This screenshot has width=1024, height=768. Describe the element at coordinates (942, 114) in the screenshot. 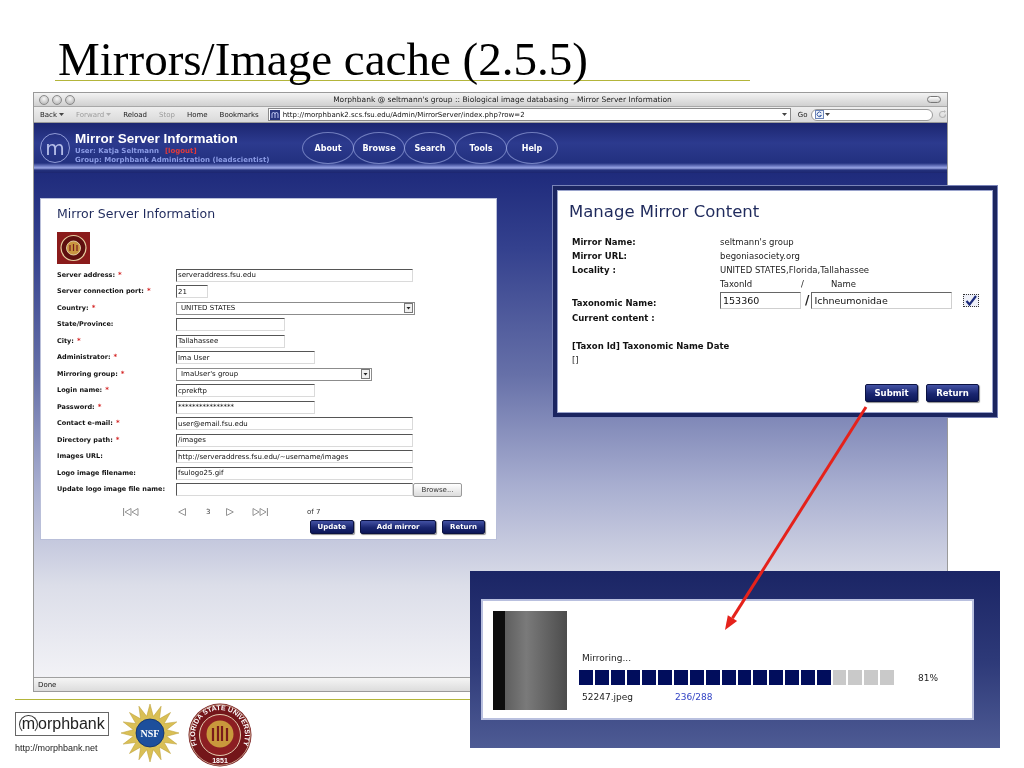

I see `circular-arrow-icon` at that location.